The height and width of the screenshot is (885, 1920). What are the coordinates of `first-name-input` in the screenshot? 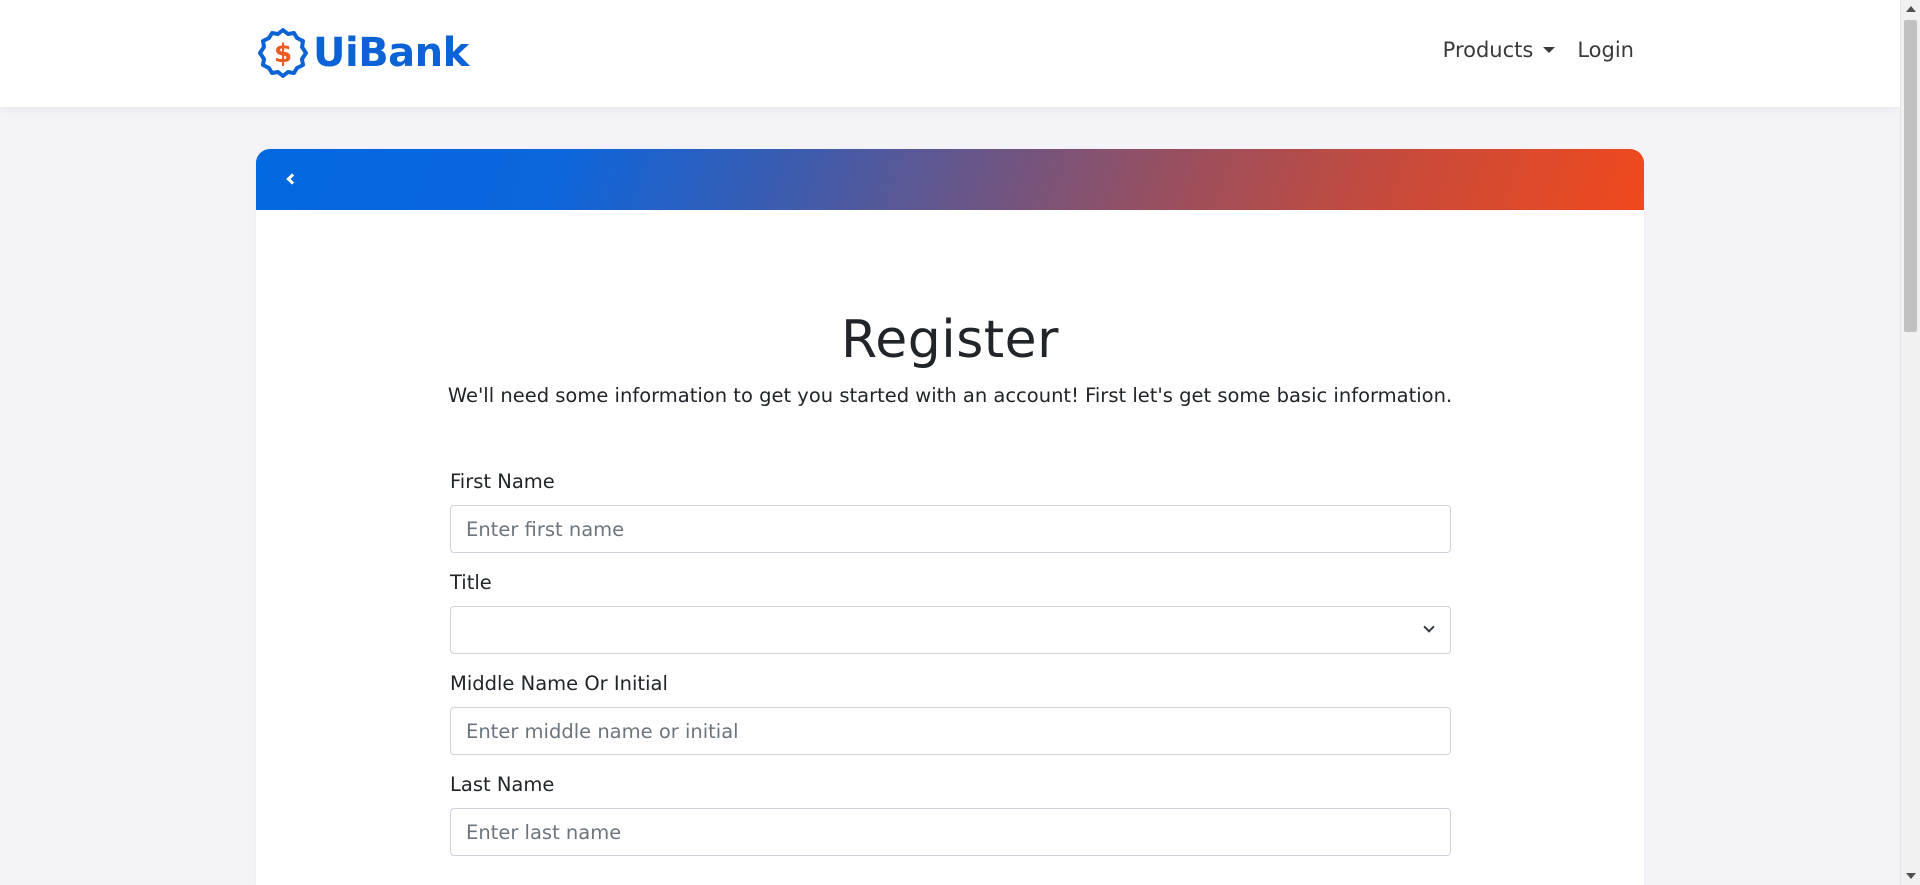 It's located at (950, 529).